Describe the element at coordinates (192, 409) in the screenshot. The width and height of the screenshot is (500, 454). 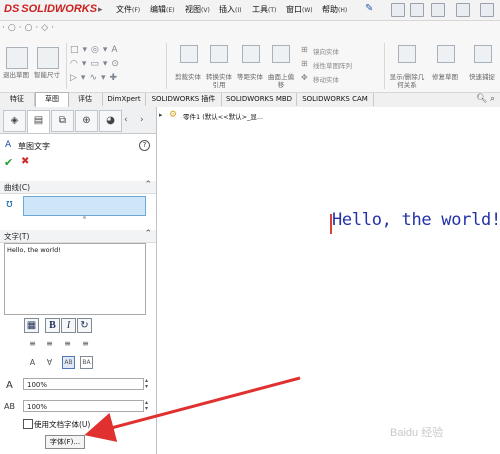
I see `annotation-arrow` at that location.